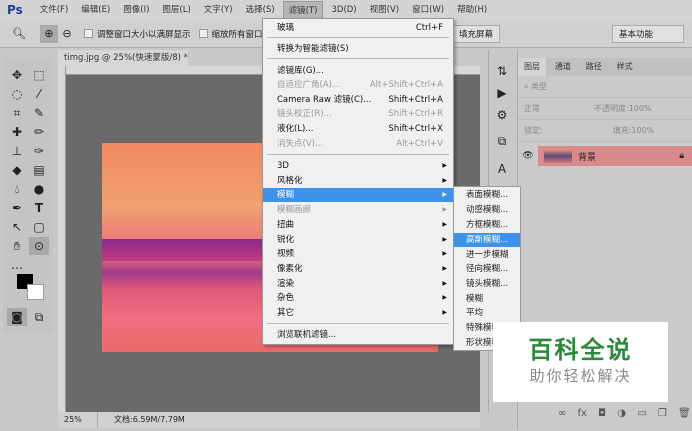  I want to click on menu-item-3d: 3D ▶, so click(358, 166).